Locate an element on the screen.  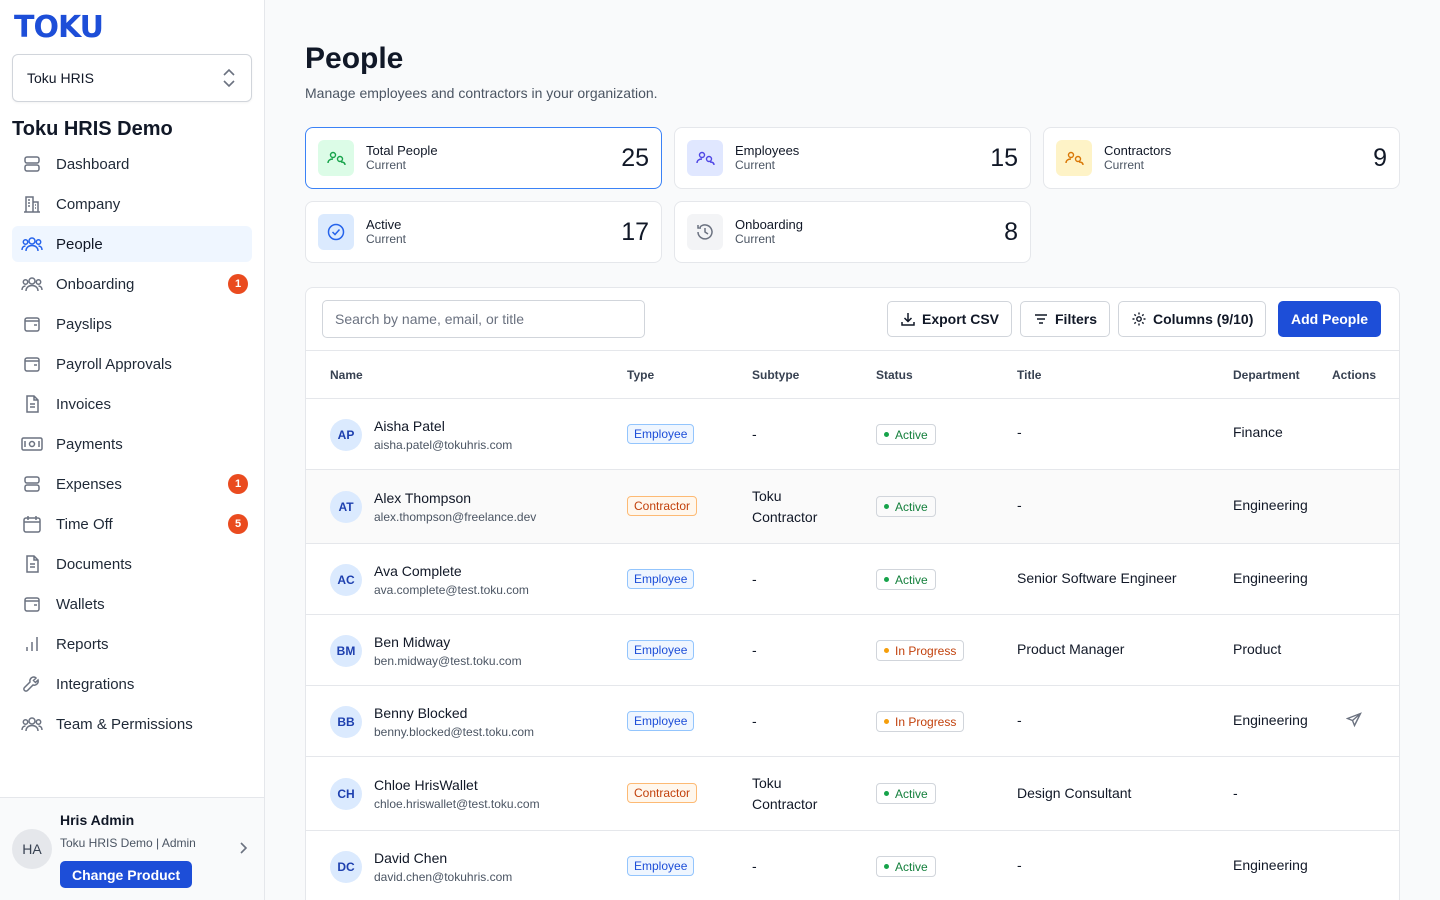
person-name: Benny Blocked is located at coordinates (420, 713).